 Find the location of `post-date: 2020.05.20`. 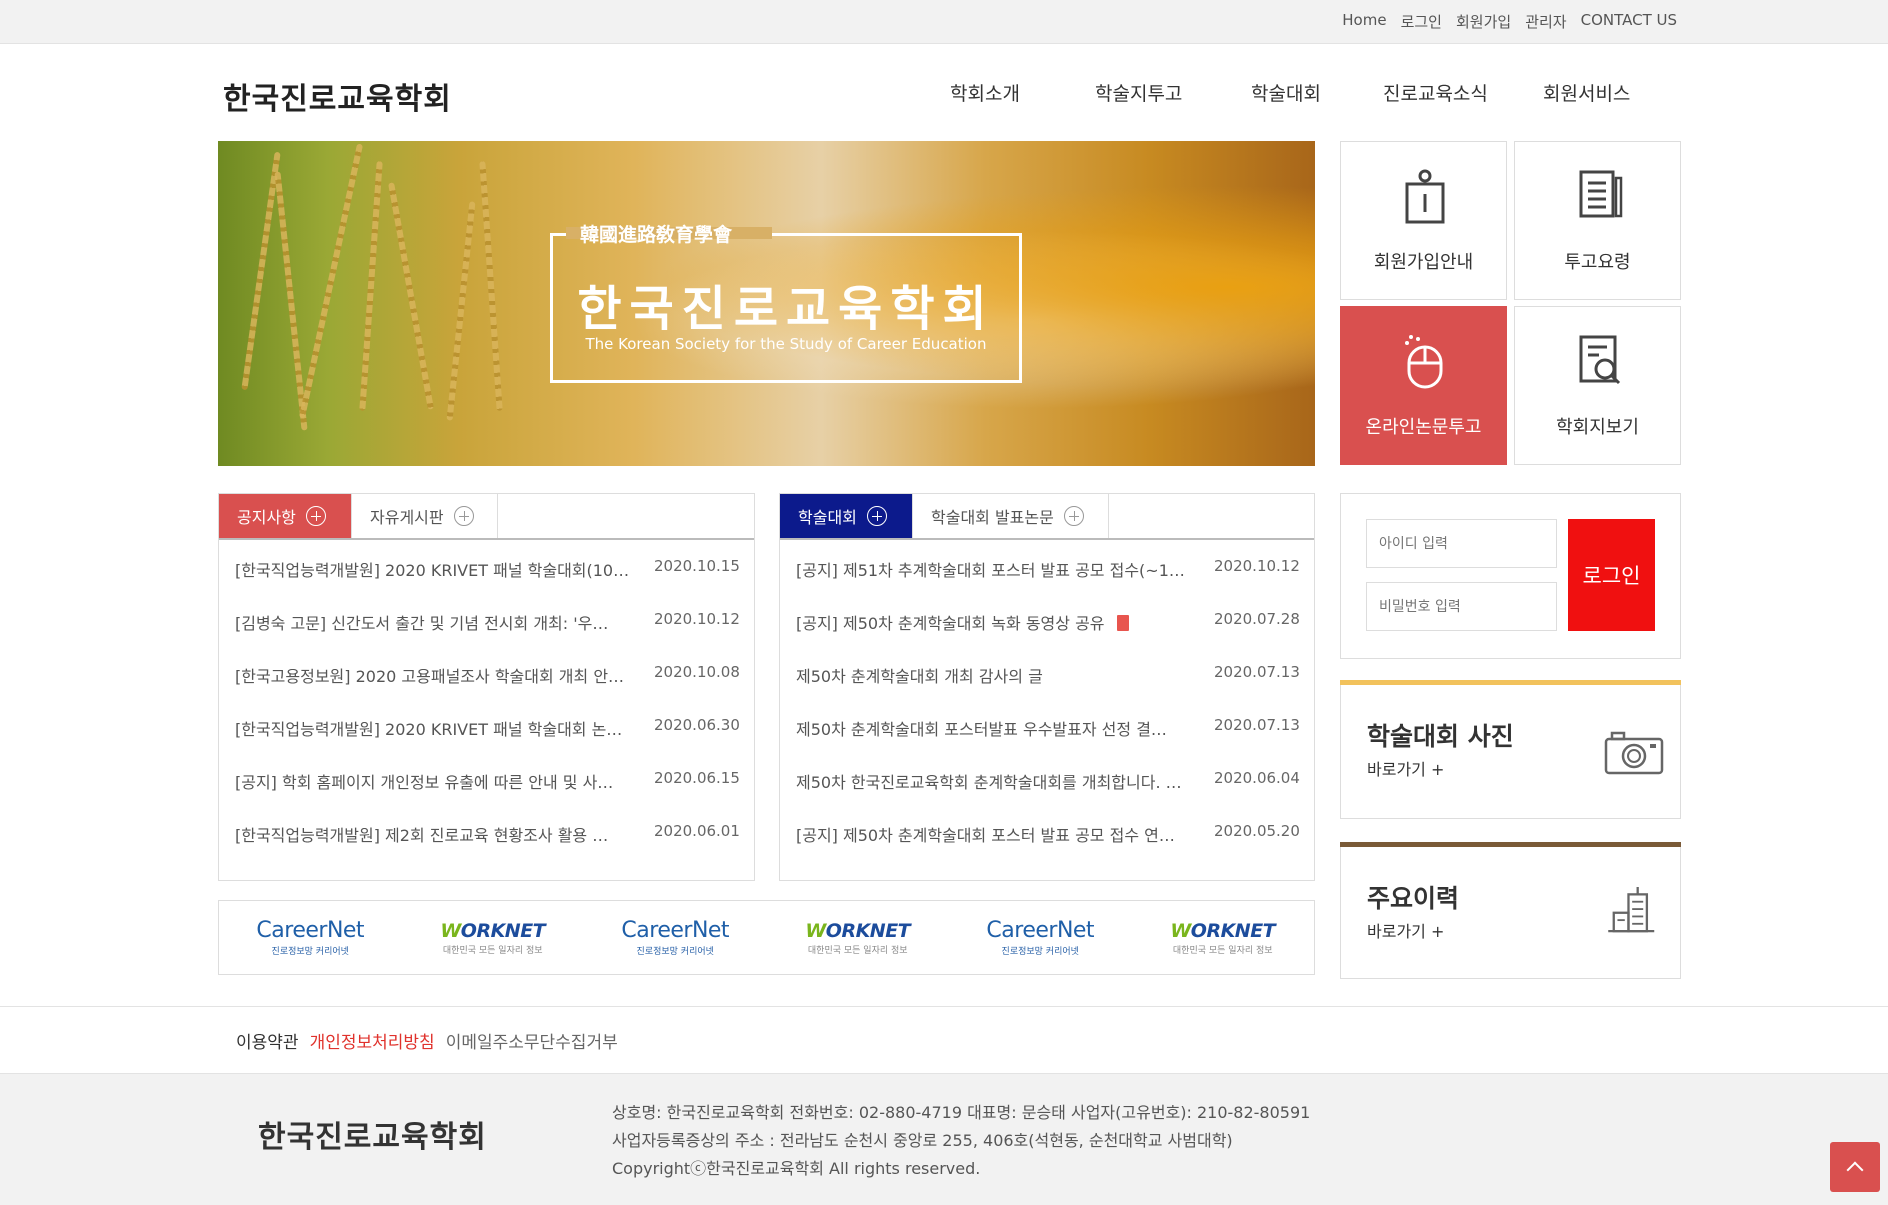

post-date: 2020.05.20 is located at coordinates (1257, 831).